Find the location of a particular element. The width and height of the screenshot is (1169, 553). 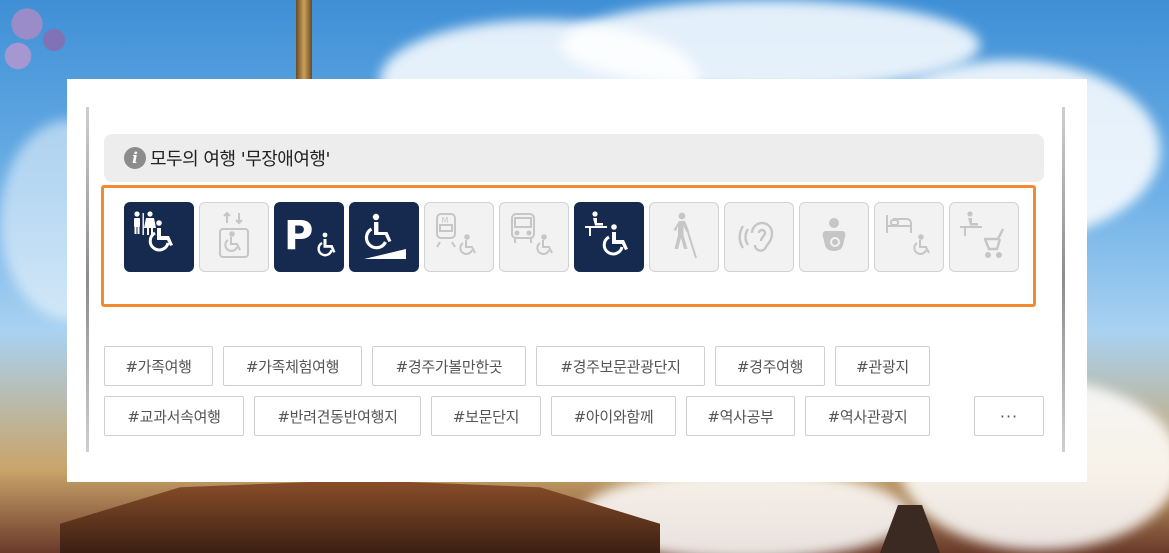

nursing-room-icon is located at coordinates (834, 237).